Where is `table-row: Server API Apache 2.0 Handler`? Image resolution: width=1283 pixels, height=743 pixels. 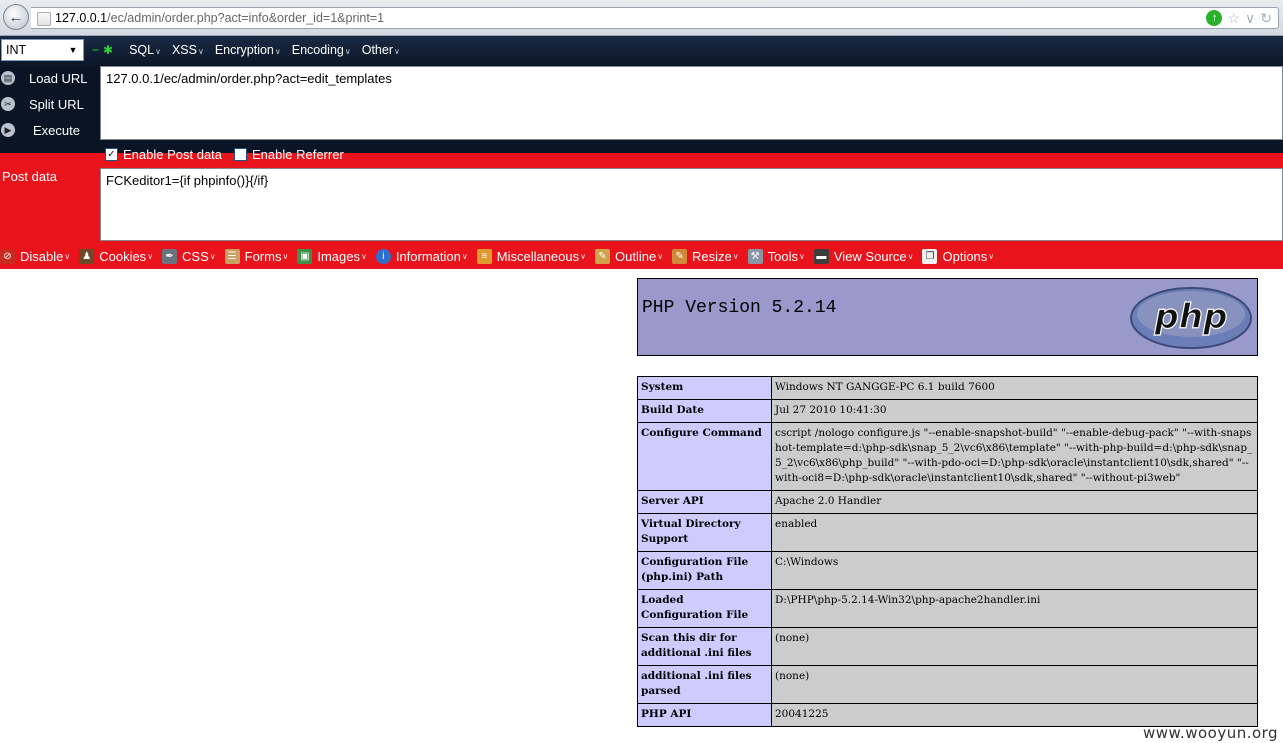 table-row: Server API Apache 2.0 Handler is located at coordinates (947, 502).